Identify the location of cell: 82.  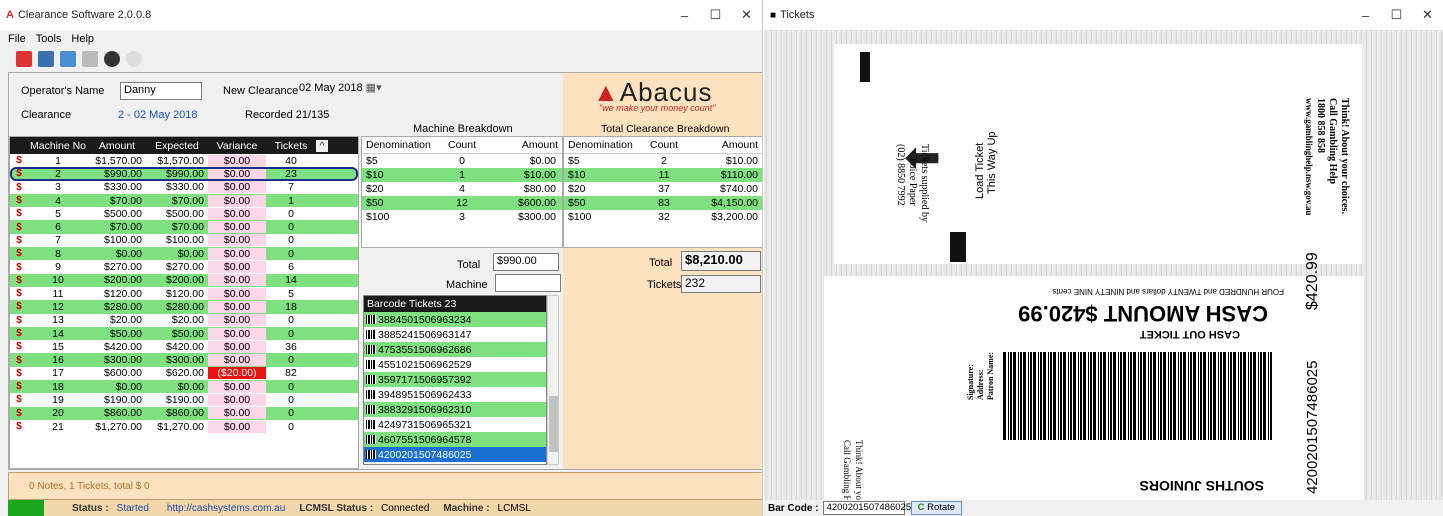
(291, 373).